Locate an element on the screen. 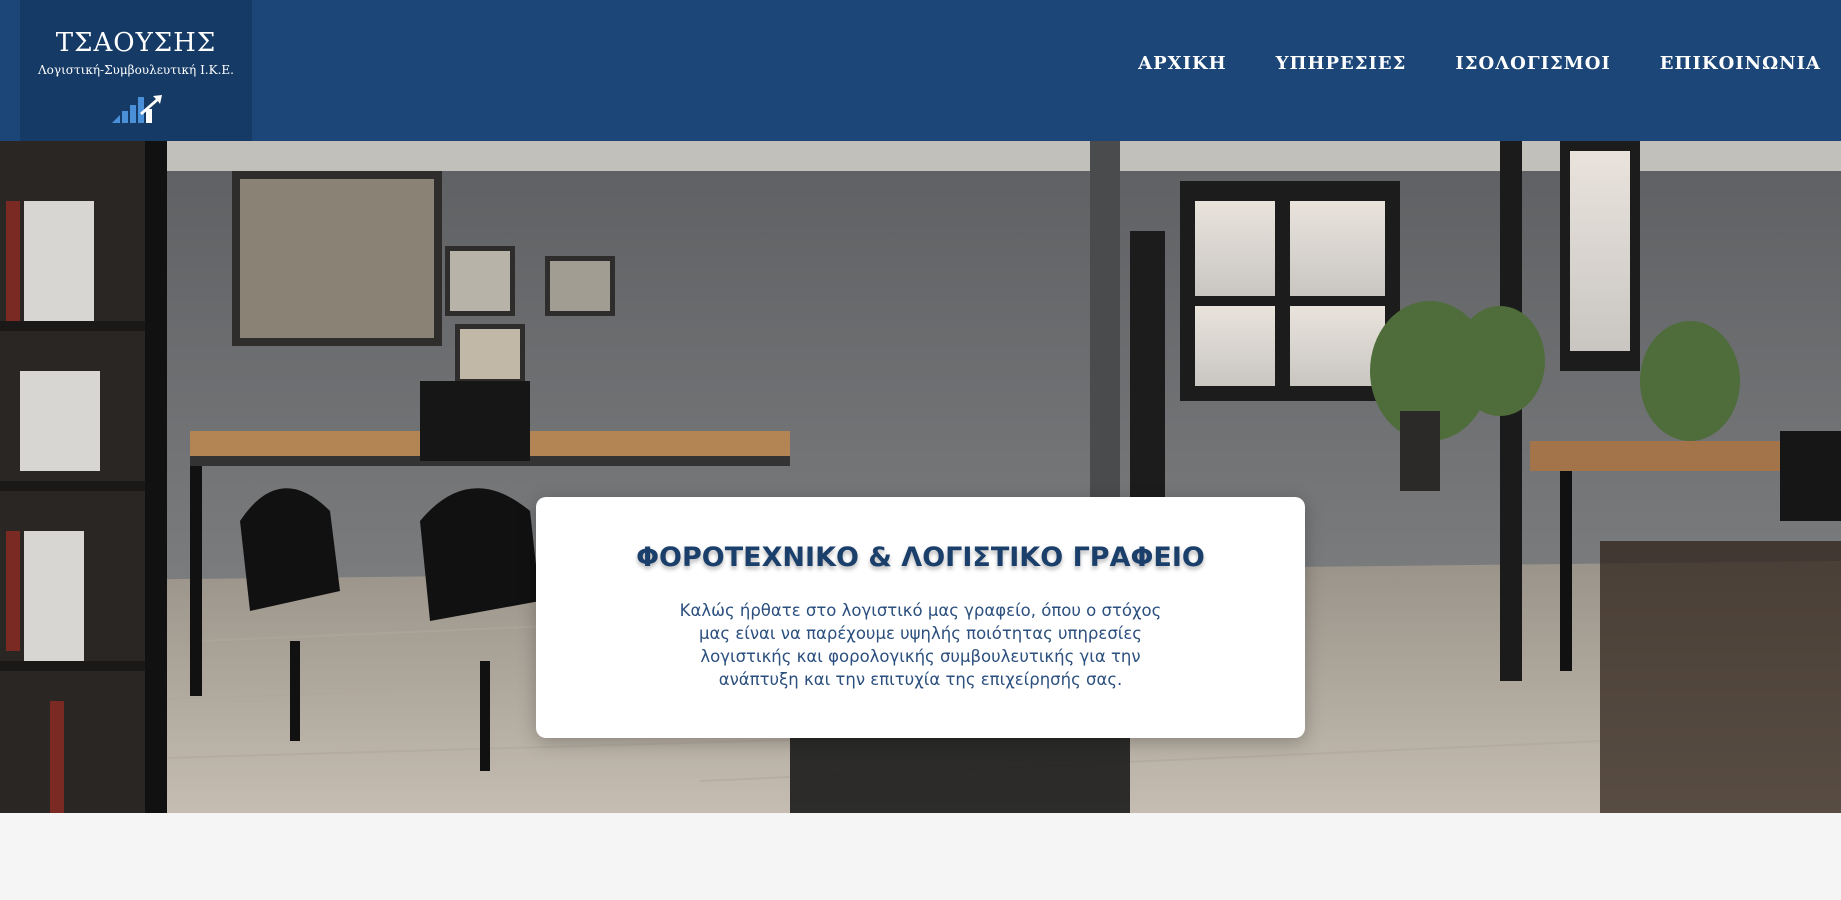 The height and width of the screenshot is (900, 1841). brand-subtitle: Λογιστική-Συμβουλευτική Ι.Κ.Ε. is located at coordinates (136, 70).